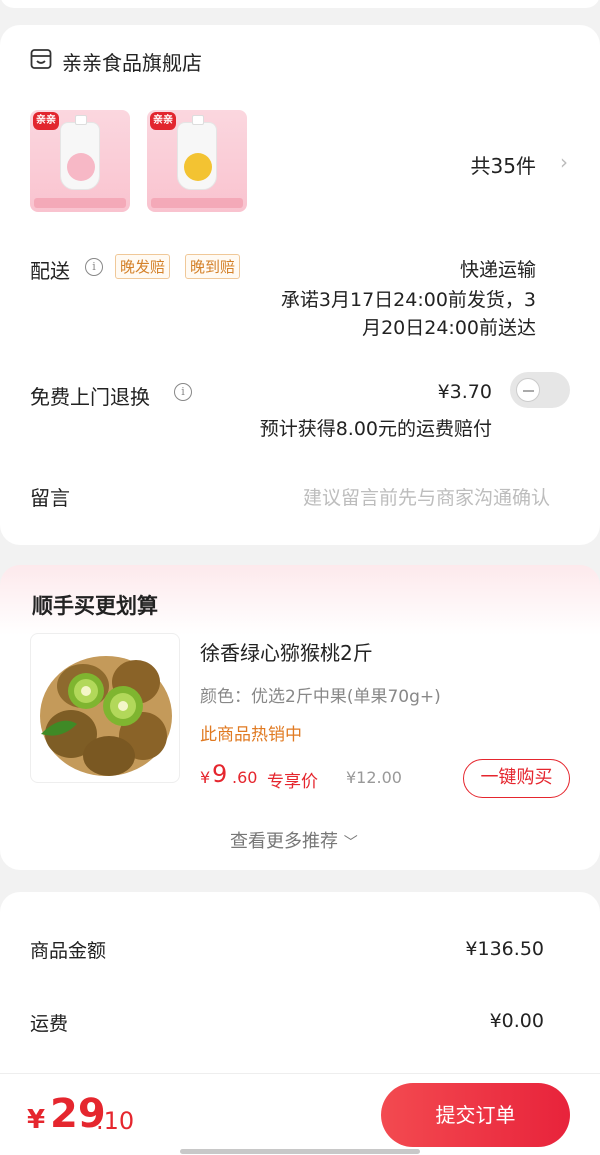  Describe the element at coordinates (564, 162) in the screenshot. I see `chevron-right-icon: ›` at that location.